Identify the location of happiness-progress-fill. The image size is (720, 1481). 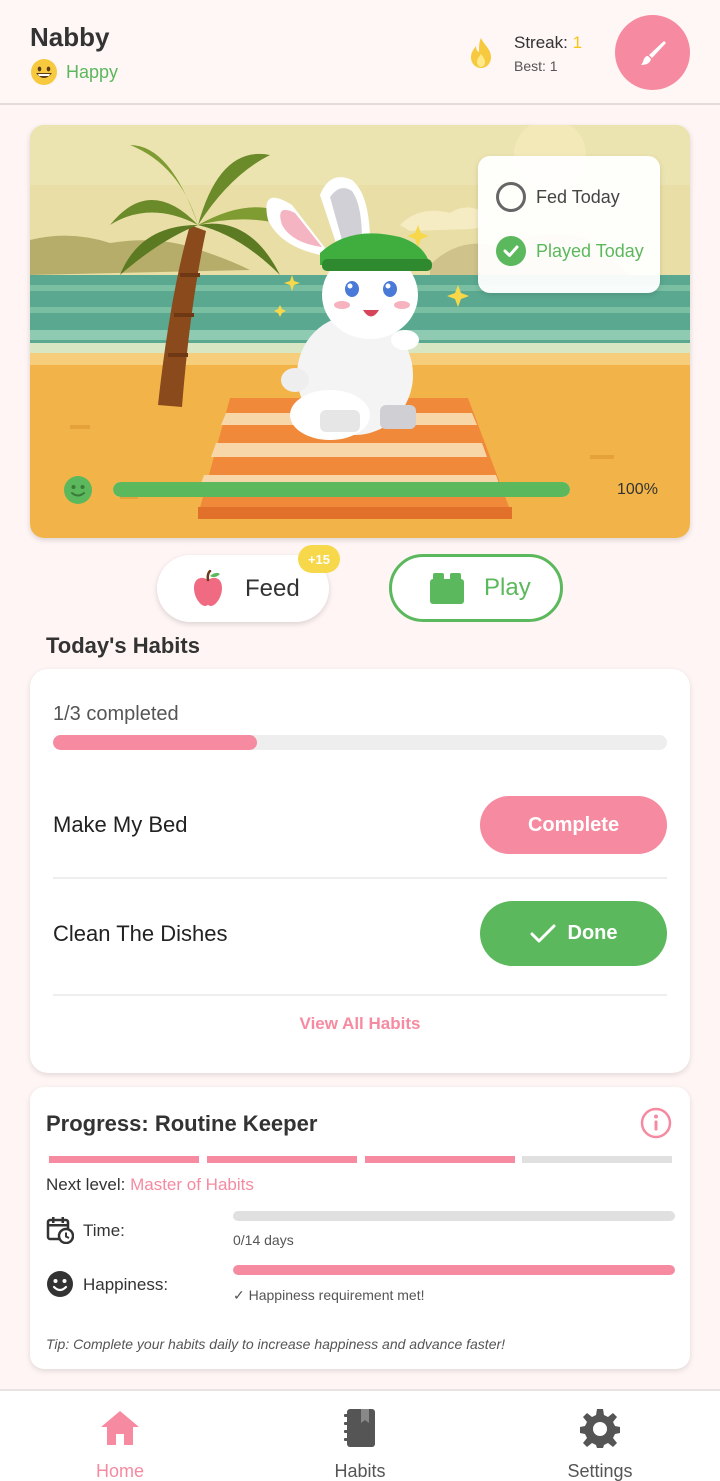
(454, 1270).